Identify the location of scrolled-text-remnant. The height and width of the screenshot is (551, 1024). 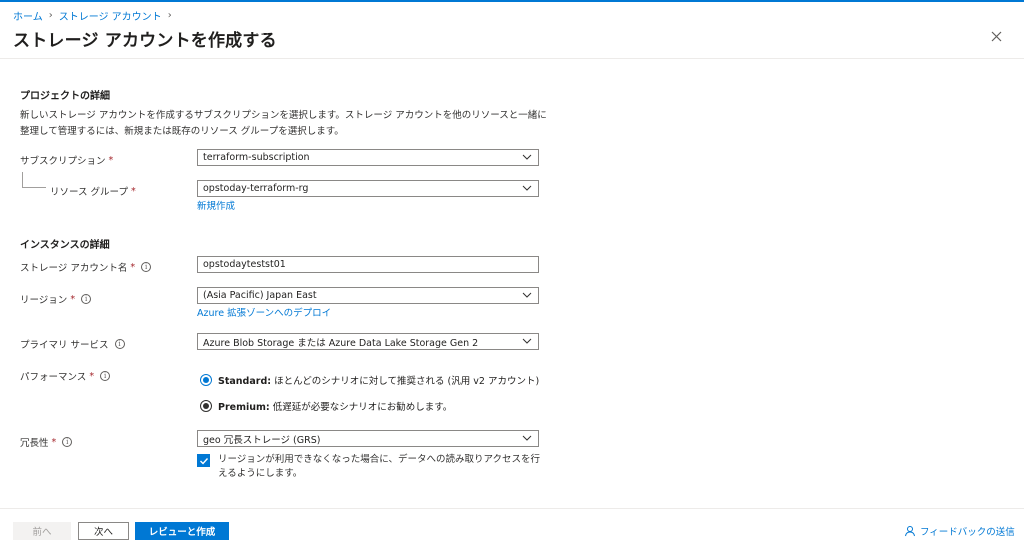
(140, 66).